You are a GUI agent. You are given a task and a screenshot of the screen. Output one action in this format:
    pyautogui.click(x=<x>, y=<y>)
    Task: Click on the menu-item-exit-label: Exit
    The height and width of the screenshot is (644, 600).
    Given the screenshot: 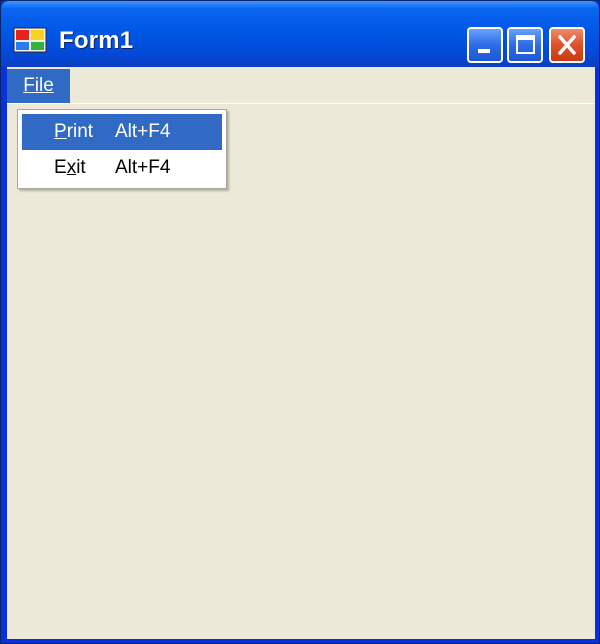 What is the action you would take?
    pyautogui.click(x=70, y=168)
    